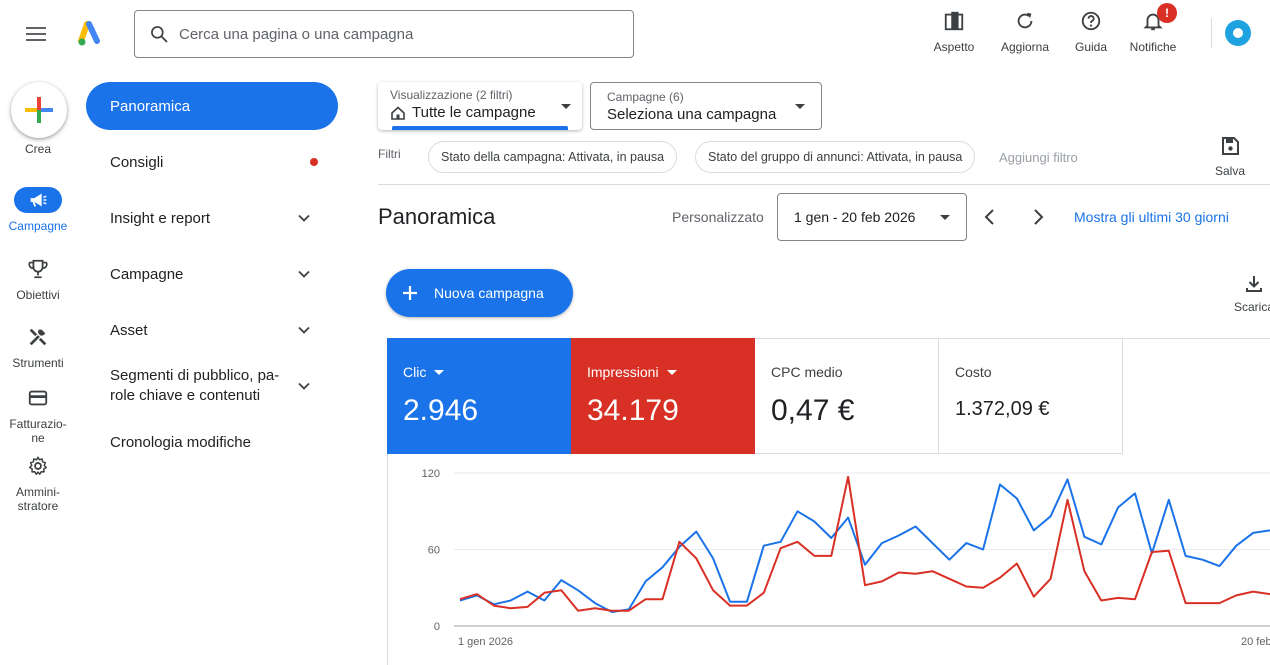 The image size is (1270, 665). I want to click on rail-strumenti: Strumenti, so click(38, 347).